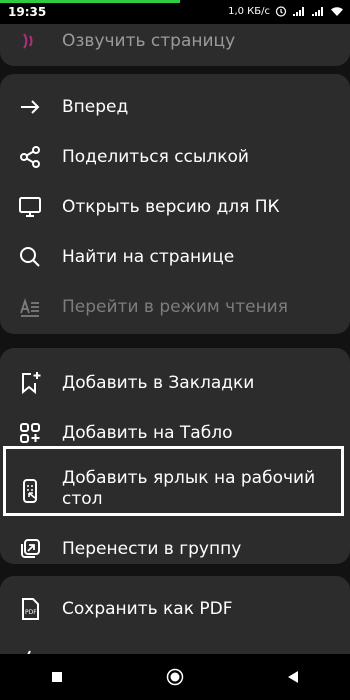 The image size is (350, 700). What do you see at coordinates (152, 548) in the screenshot?
I see `menu-item-label: Перенести в группу` at bounding box center [152, 548].